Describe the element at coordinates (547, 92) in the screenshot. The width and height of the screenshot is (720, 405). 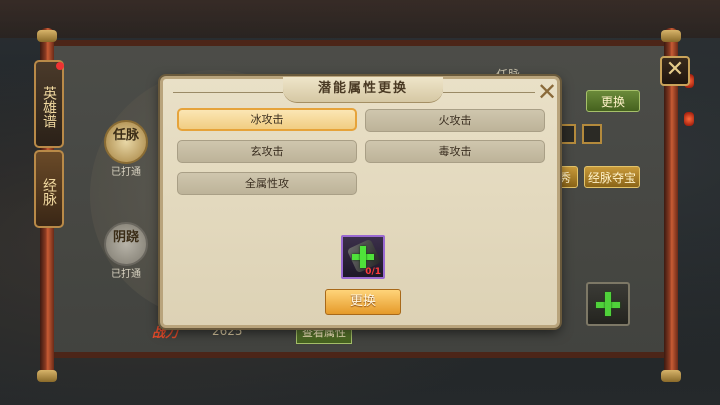
I see `close-icon: ✕` at that location.